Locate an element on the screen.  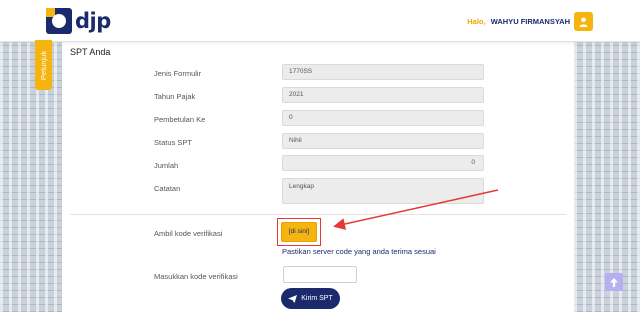
label-status-spt: Status SPT is located at coordinates (173, 142).